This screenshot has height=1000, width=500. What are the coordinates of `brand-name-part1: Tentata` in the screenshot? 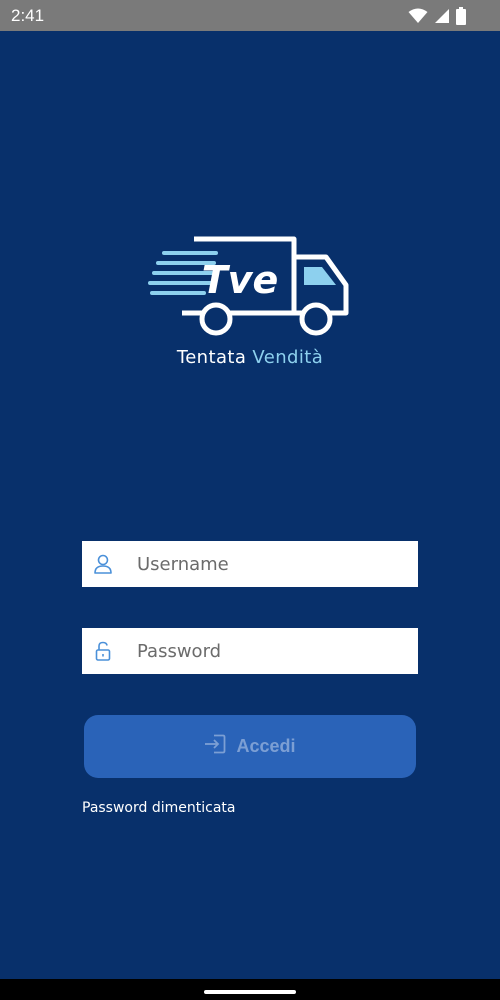 It's located at (211, 357).